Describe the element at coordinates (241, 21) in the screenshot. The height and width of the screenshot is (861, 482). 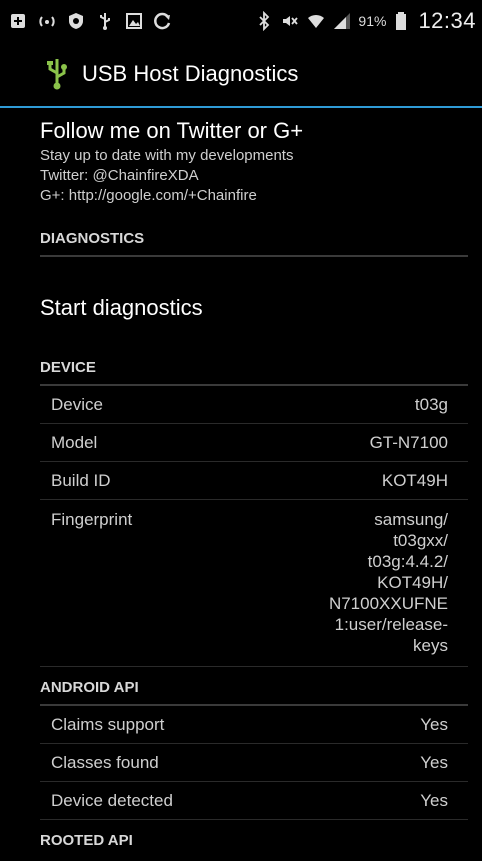
I see `status-bar: 91% 12:34` at that location.